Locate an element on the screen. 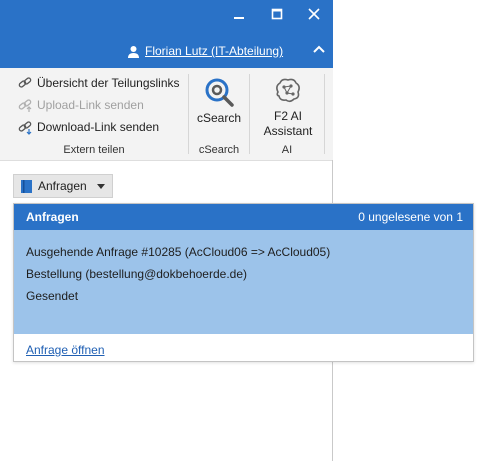 Image resolution: width=477 pixels, height=461 pixels. popup-title: Anfragen is located at coordinates (52, 217).